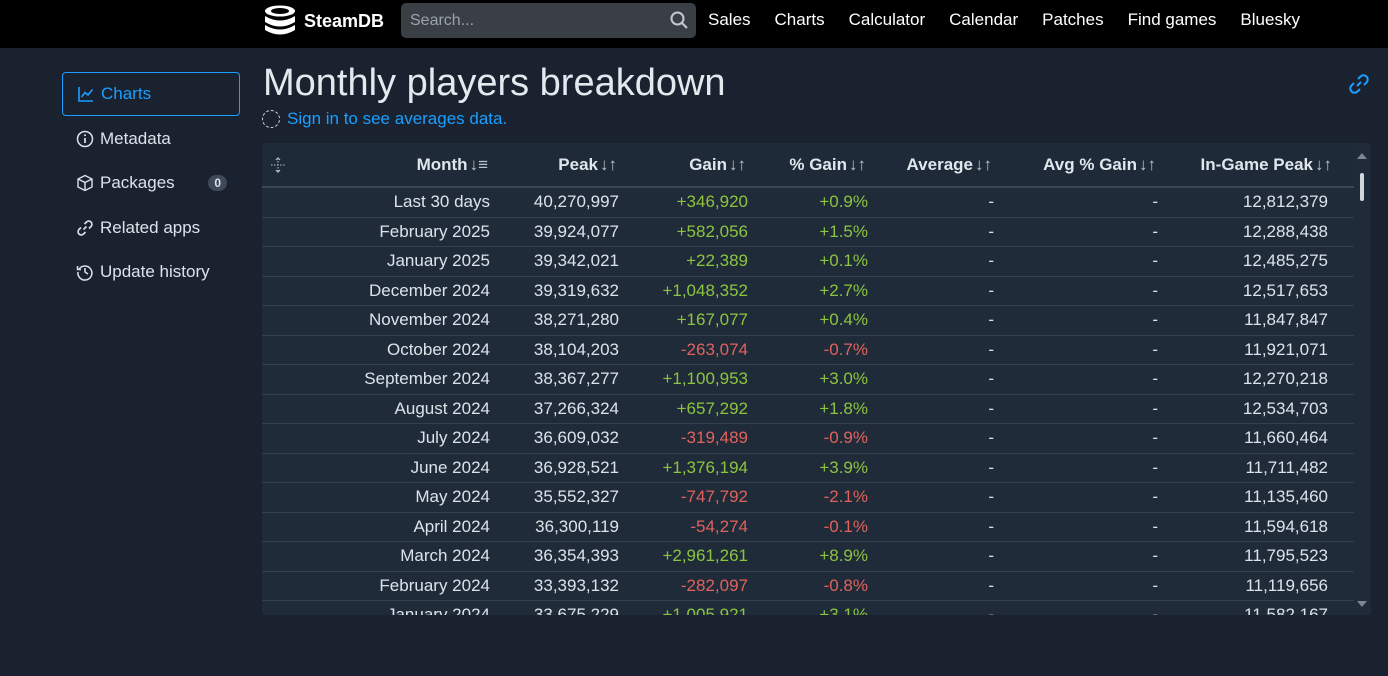  I want to click on link-icon, so click(85, 228).